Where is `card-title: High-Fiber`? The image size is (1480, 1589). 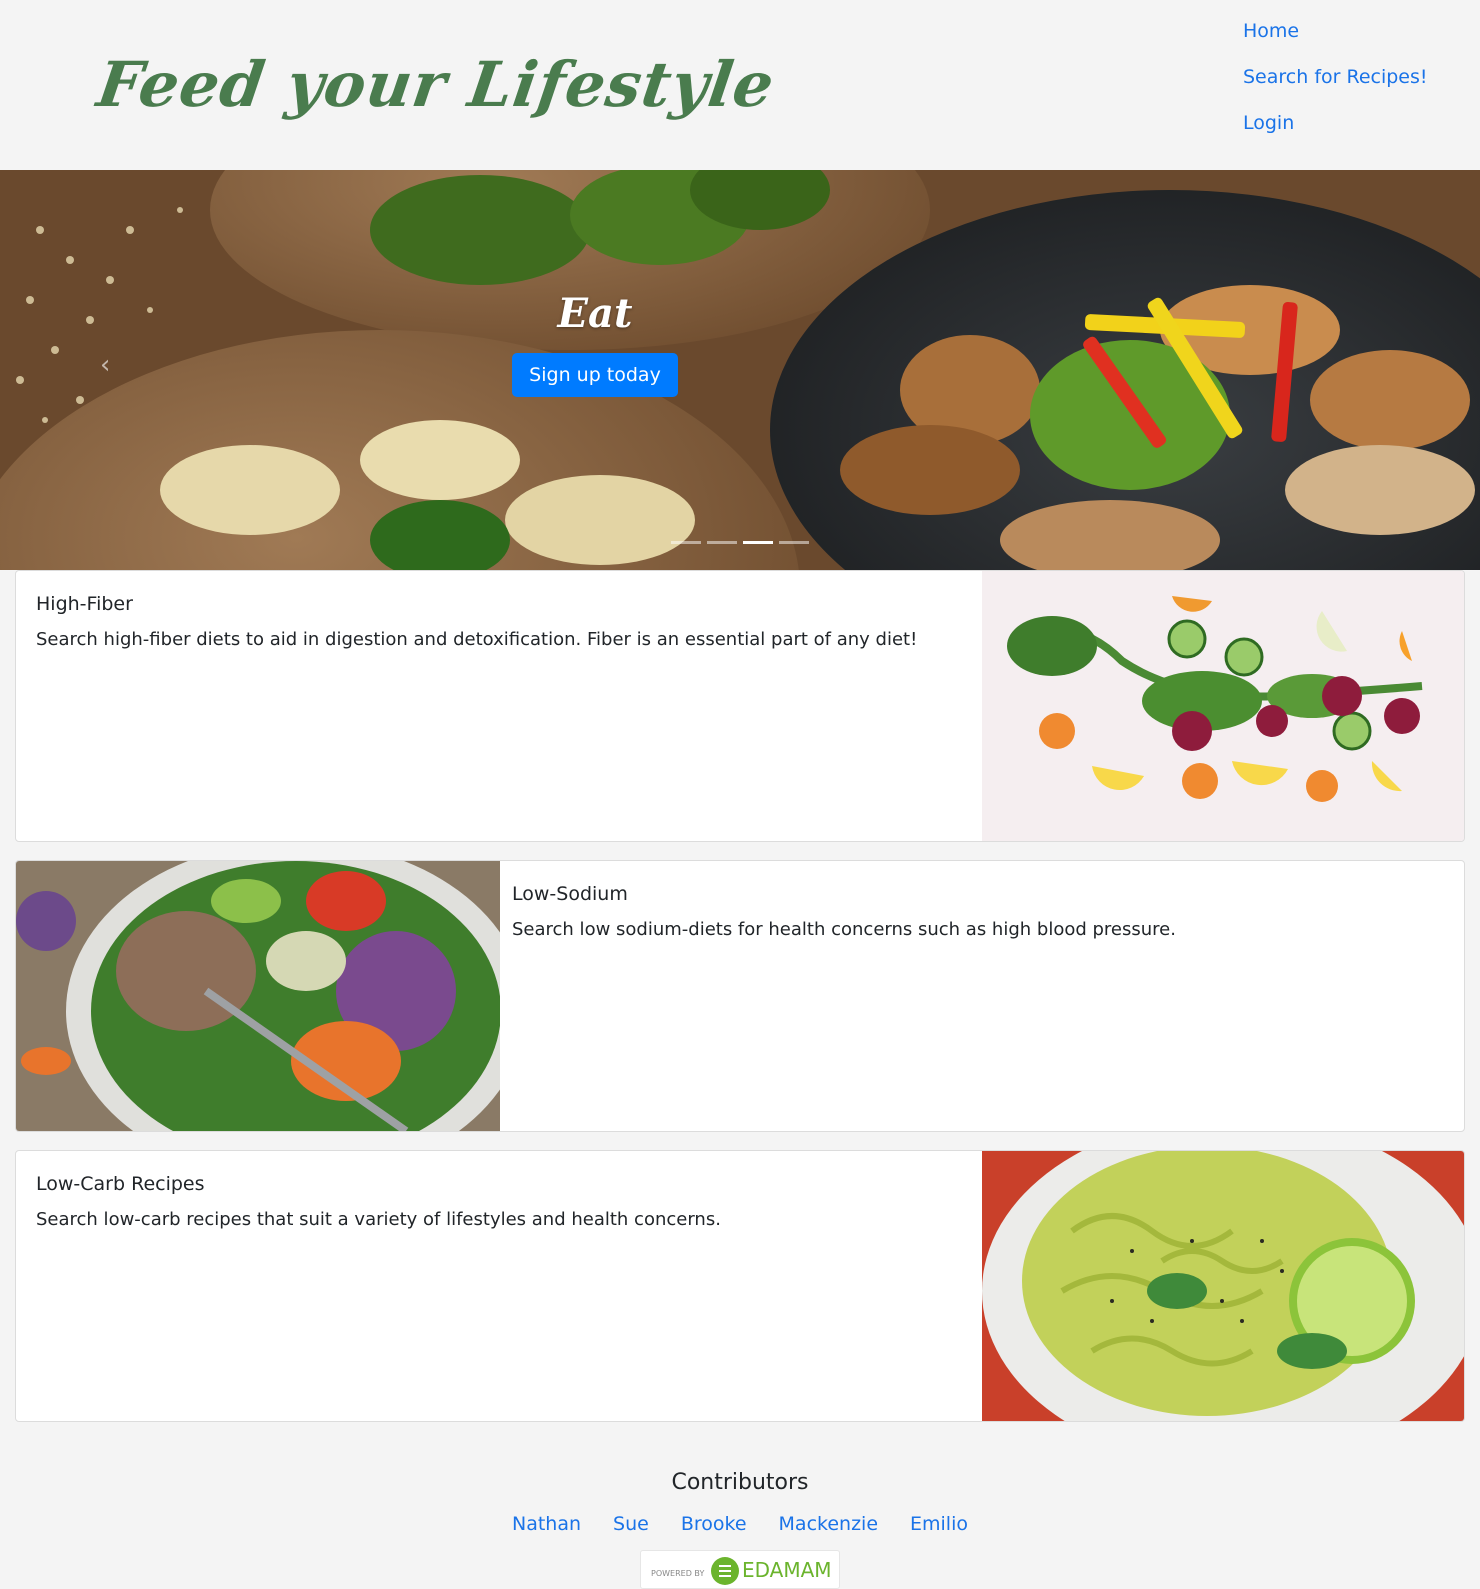
card-title: High-Fiber is located at coordinates (84, 604).